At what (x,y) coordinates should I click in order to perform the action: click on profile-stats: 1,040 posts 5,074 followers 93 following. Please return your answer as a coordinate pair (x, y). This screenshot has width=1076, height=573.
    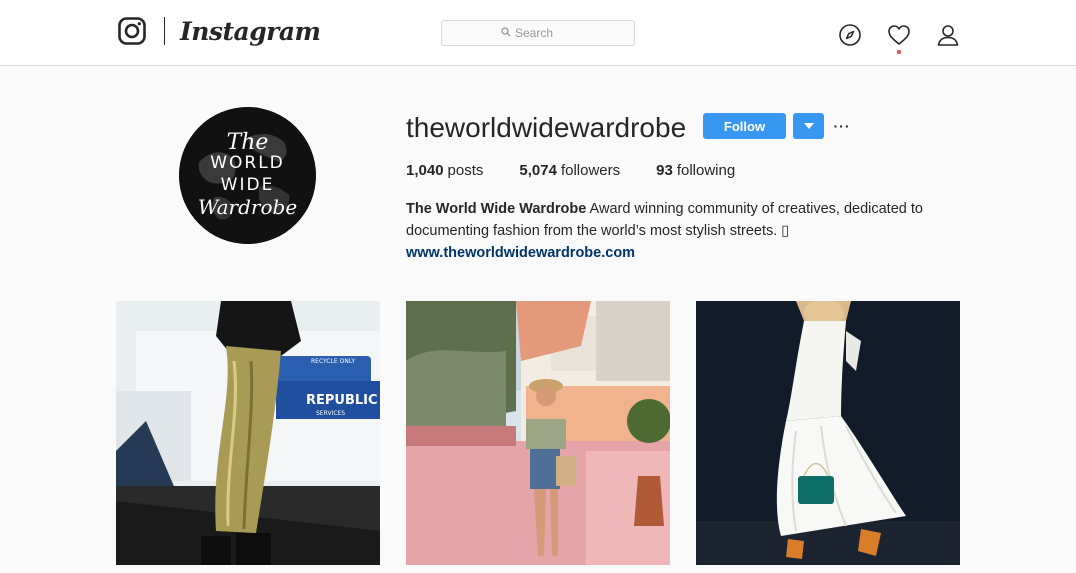
    Looking at the image, I should click on (570, 171).